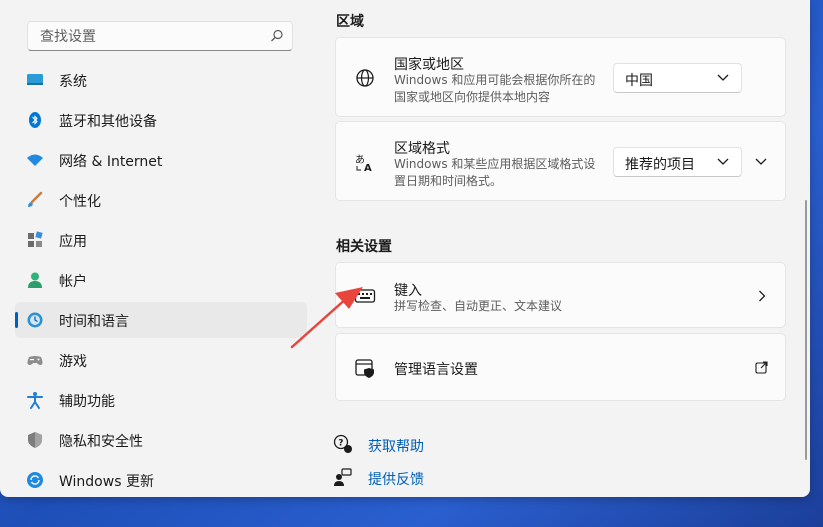 The width and height of the screenshot is (823, 527). Describe the element at coordinates (73, 282) in the screenshot. I see `sidebar-item-label: 帐户` at that location.